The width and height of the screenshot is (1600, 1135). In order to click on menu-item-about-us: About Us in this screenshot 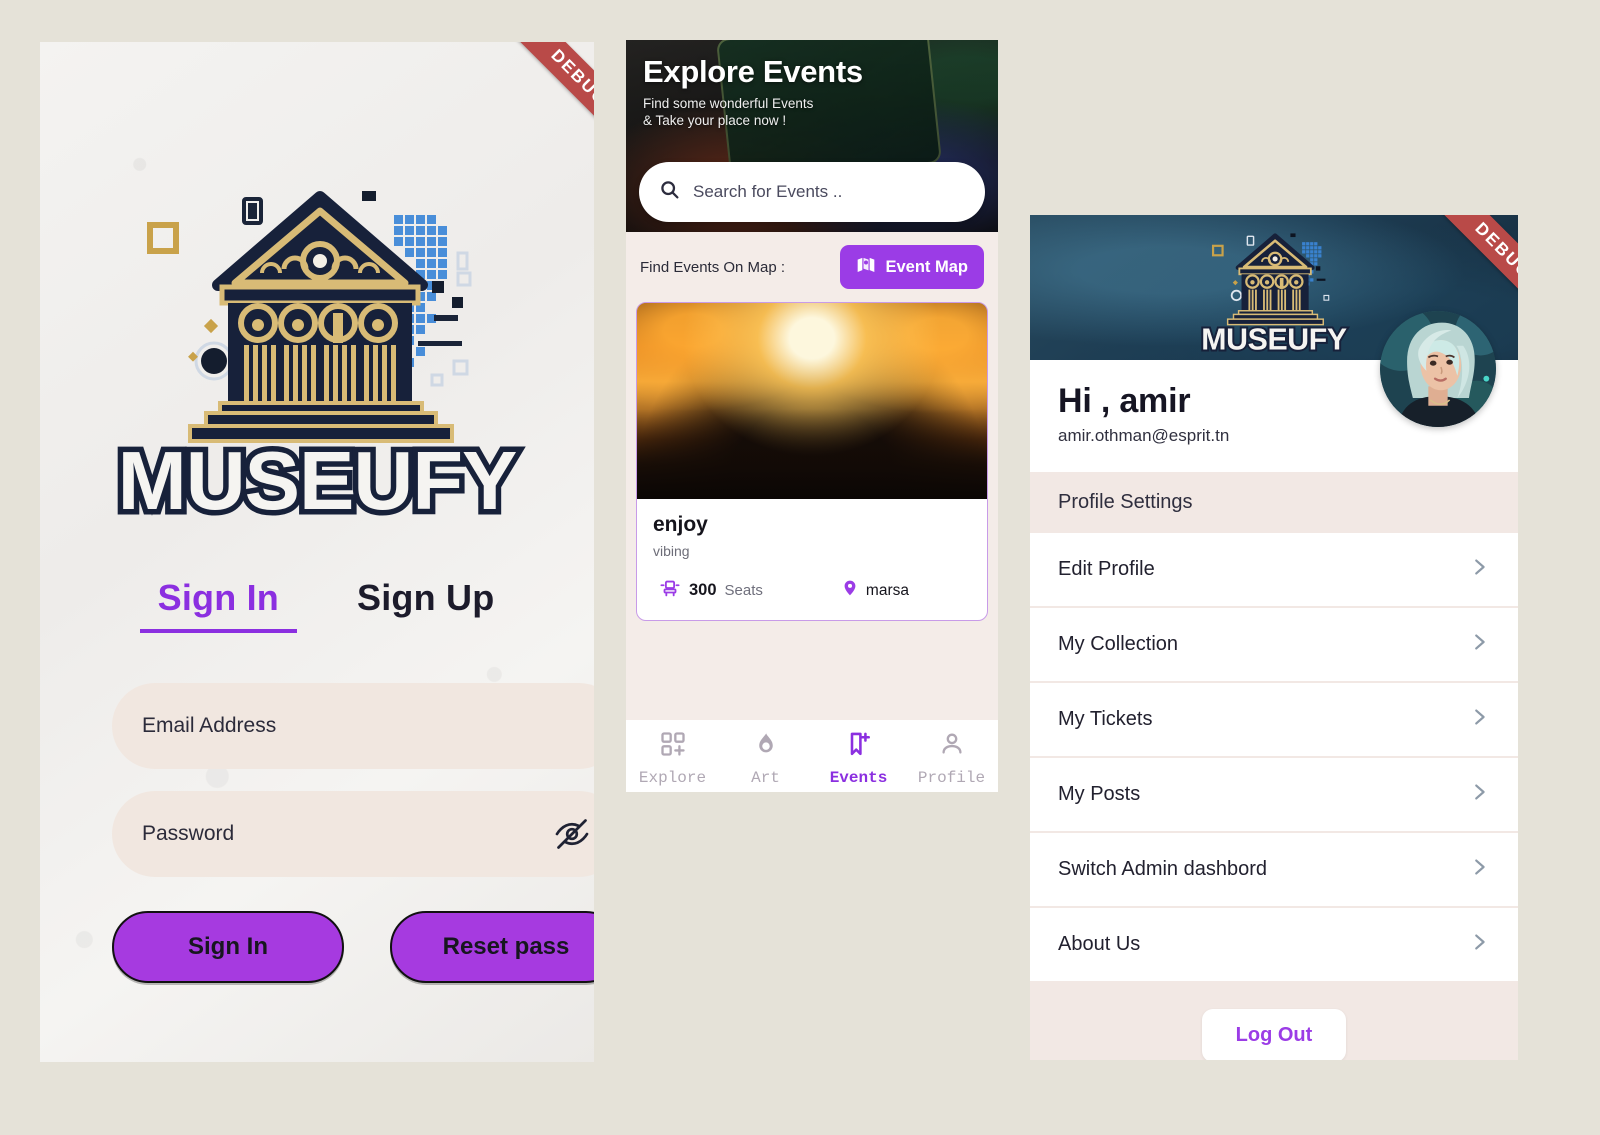, I will do `click(1274, 944)`.